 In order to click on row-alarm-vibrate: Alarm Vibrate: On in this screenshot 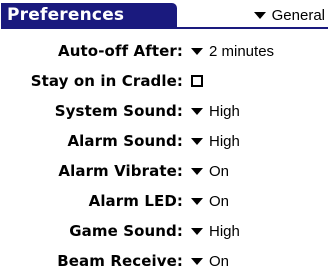, I will do `click(164, 171)`.